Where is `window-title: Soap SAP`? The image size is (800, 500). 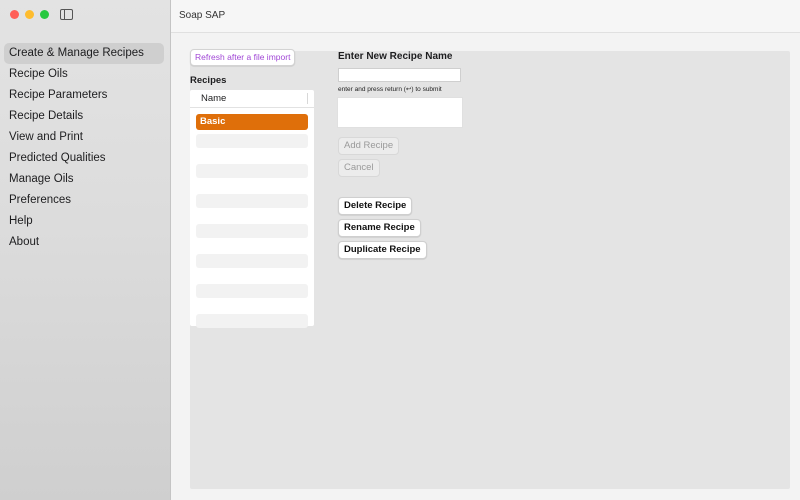
window-title: Soap SAP is located at coordinates (202, 15).